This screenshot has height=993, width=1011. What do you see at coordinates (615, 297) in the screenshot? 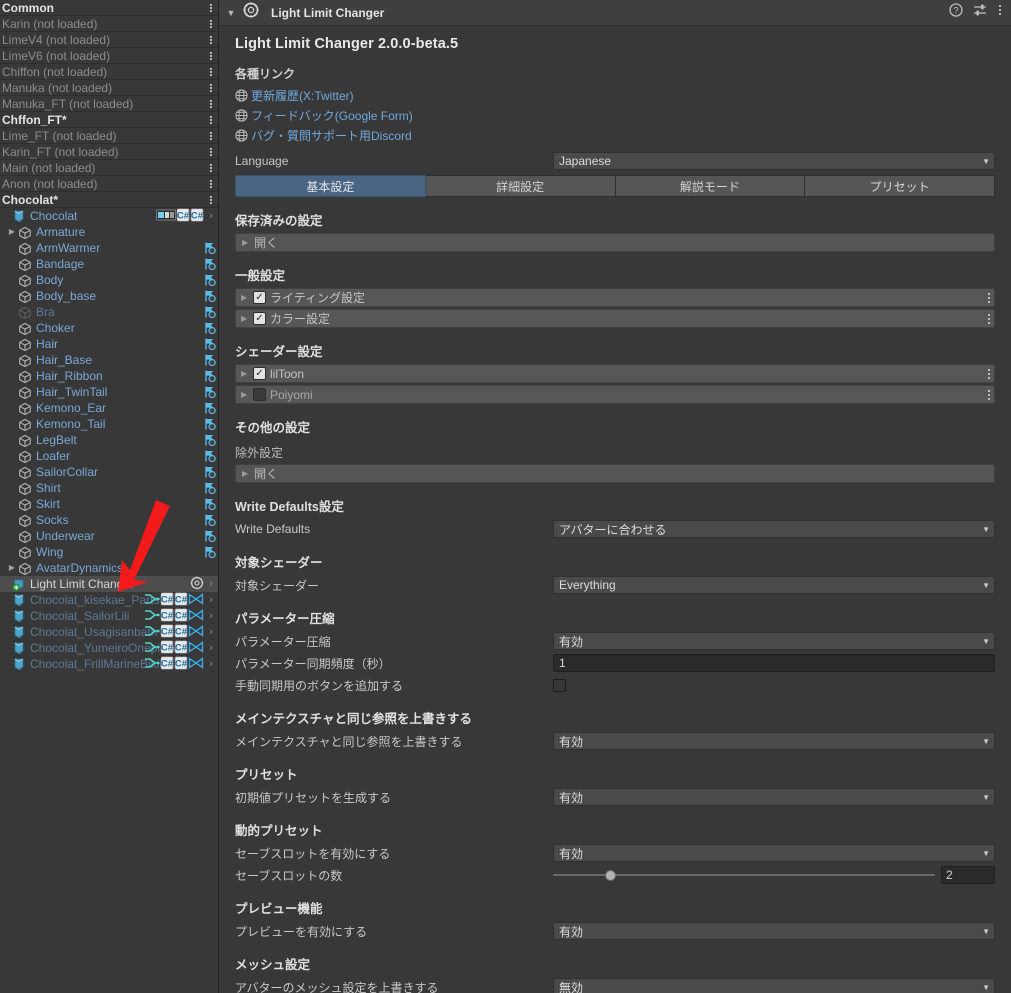
I see `general-setting-row-0: ▶ ✓ ライティング設定` at bounding box center [615, 297].